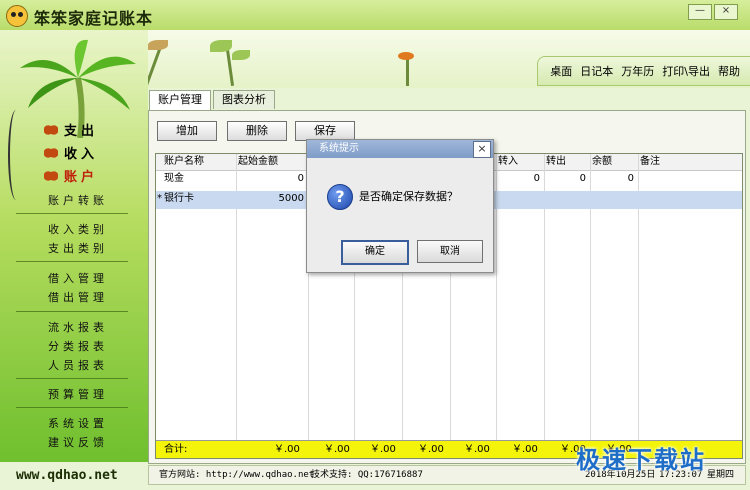 This screenshot has width=750, height=490. Describe the element at coordinates (602, 161) in the screenshot. I see `column-header: 余额` at that location.